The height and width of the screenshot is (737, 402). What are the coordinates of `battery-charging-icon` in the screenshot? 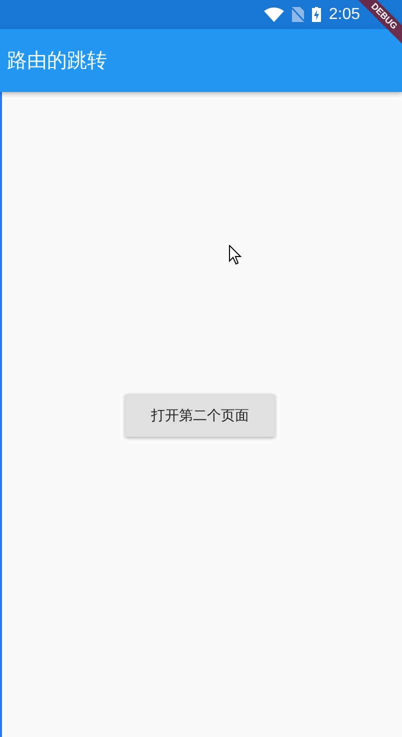 It's located at (316, 14).